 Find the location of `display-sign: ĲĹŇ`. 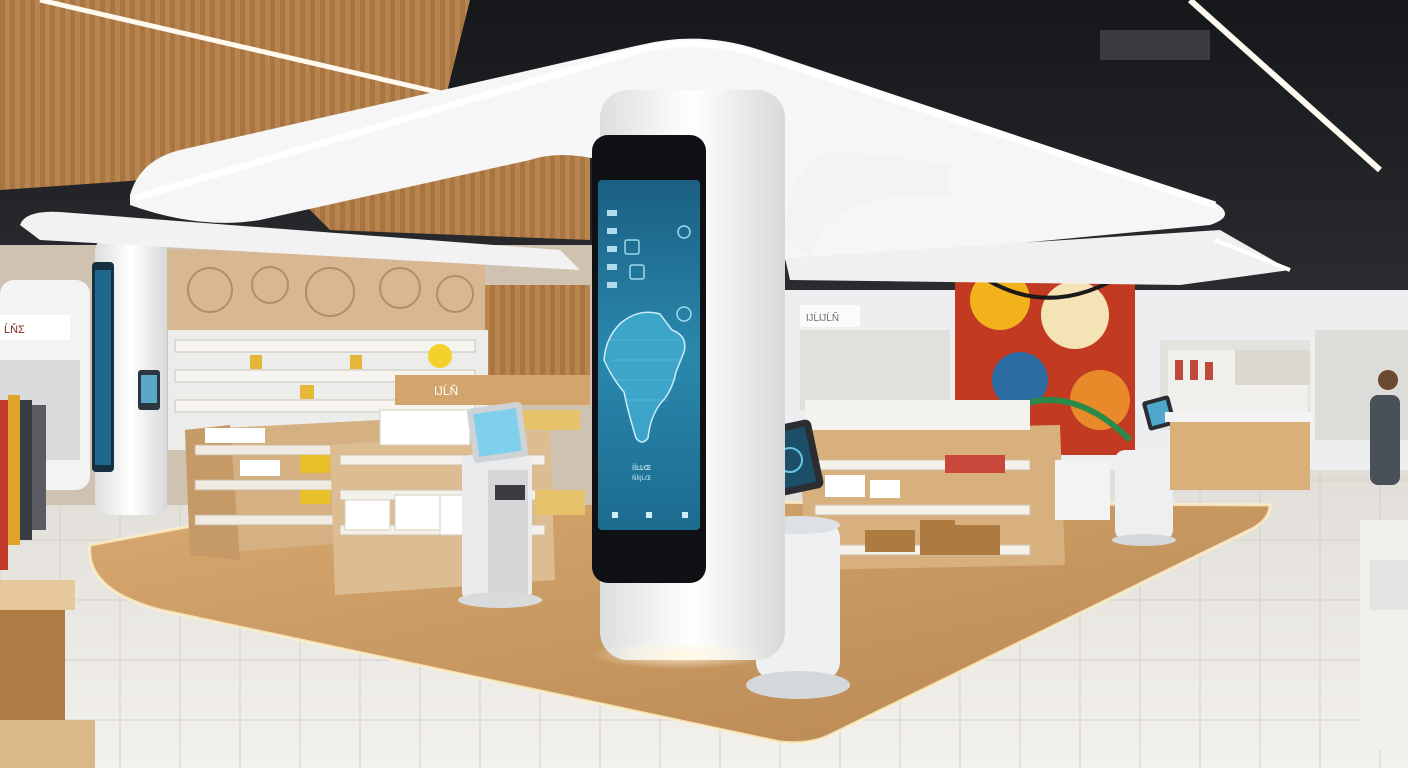

display-sign: ĲĹŇ is located at coordinates (446, 390).